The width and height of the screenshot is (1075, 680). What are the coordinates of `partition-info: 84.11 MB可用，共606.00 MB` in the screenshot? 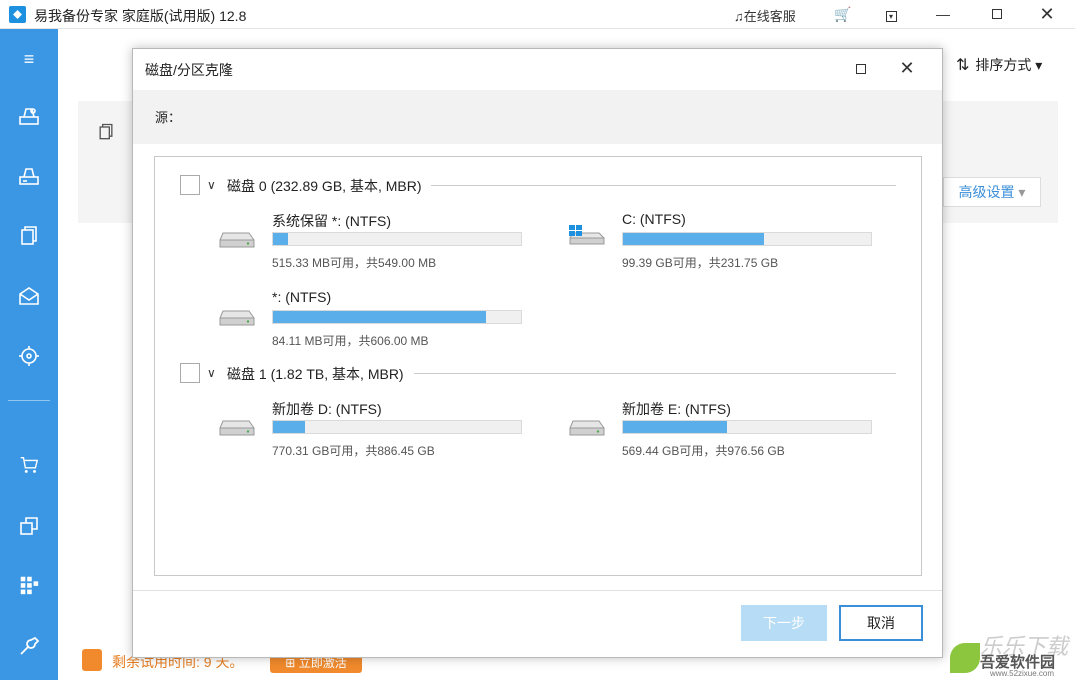 It's located at (350, 341).